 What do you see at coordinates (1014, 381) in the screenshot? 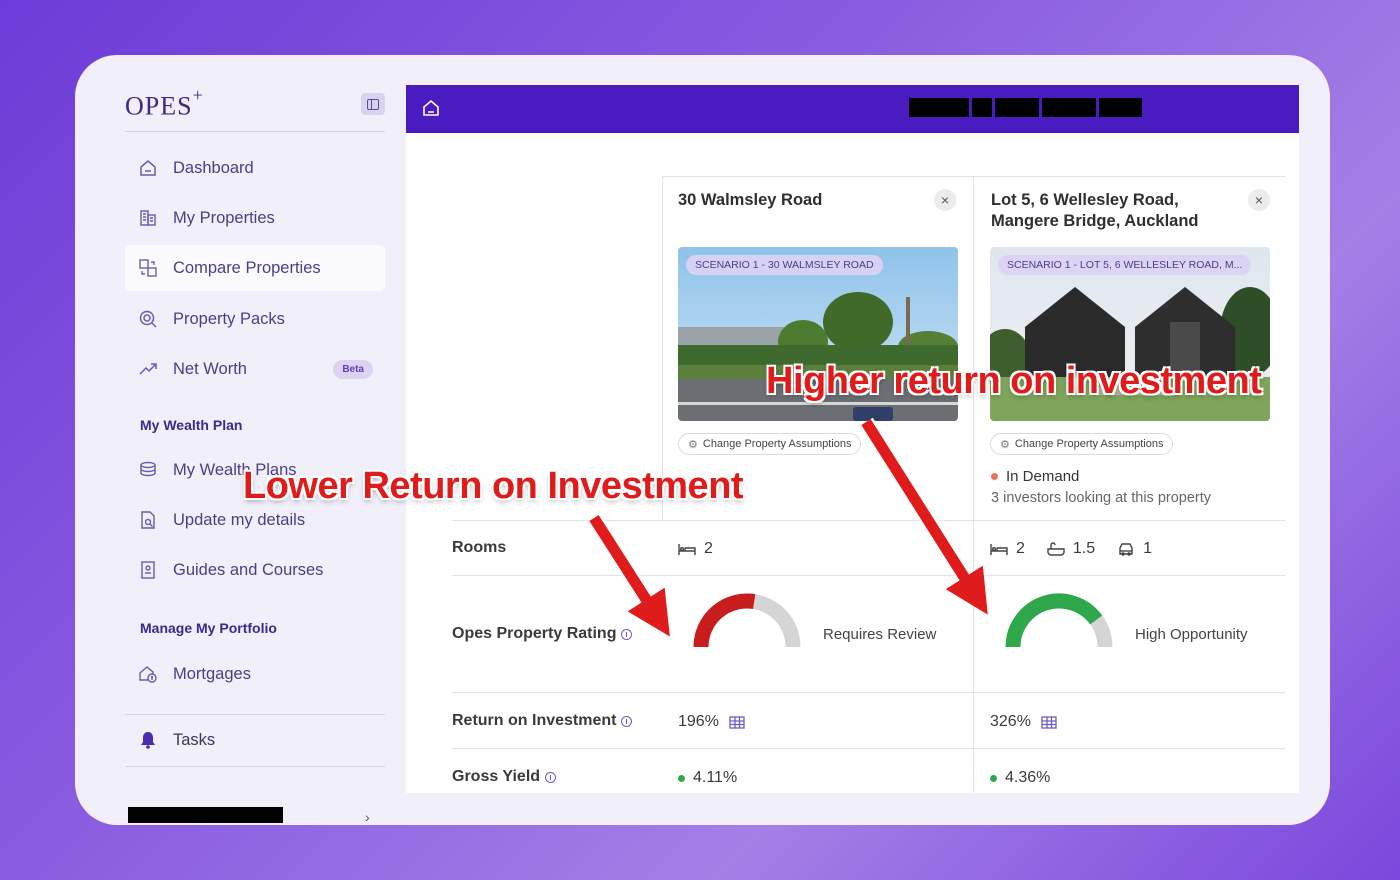
I see `annotation-higher-roi: Higher return on investment` at bounding box center [1014, 381].